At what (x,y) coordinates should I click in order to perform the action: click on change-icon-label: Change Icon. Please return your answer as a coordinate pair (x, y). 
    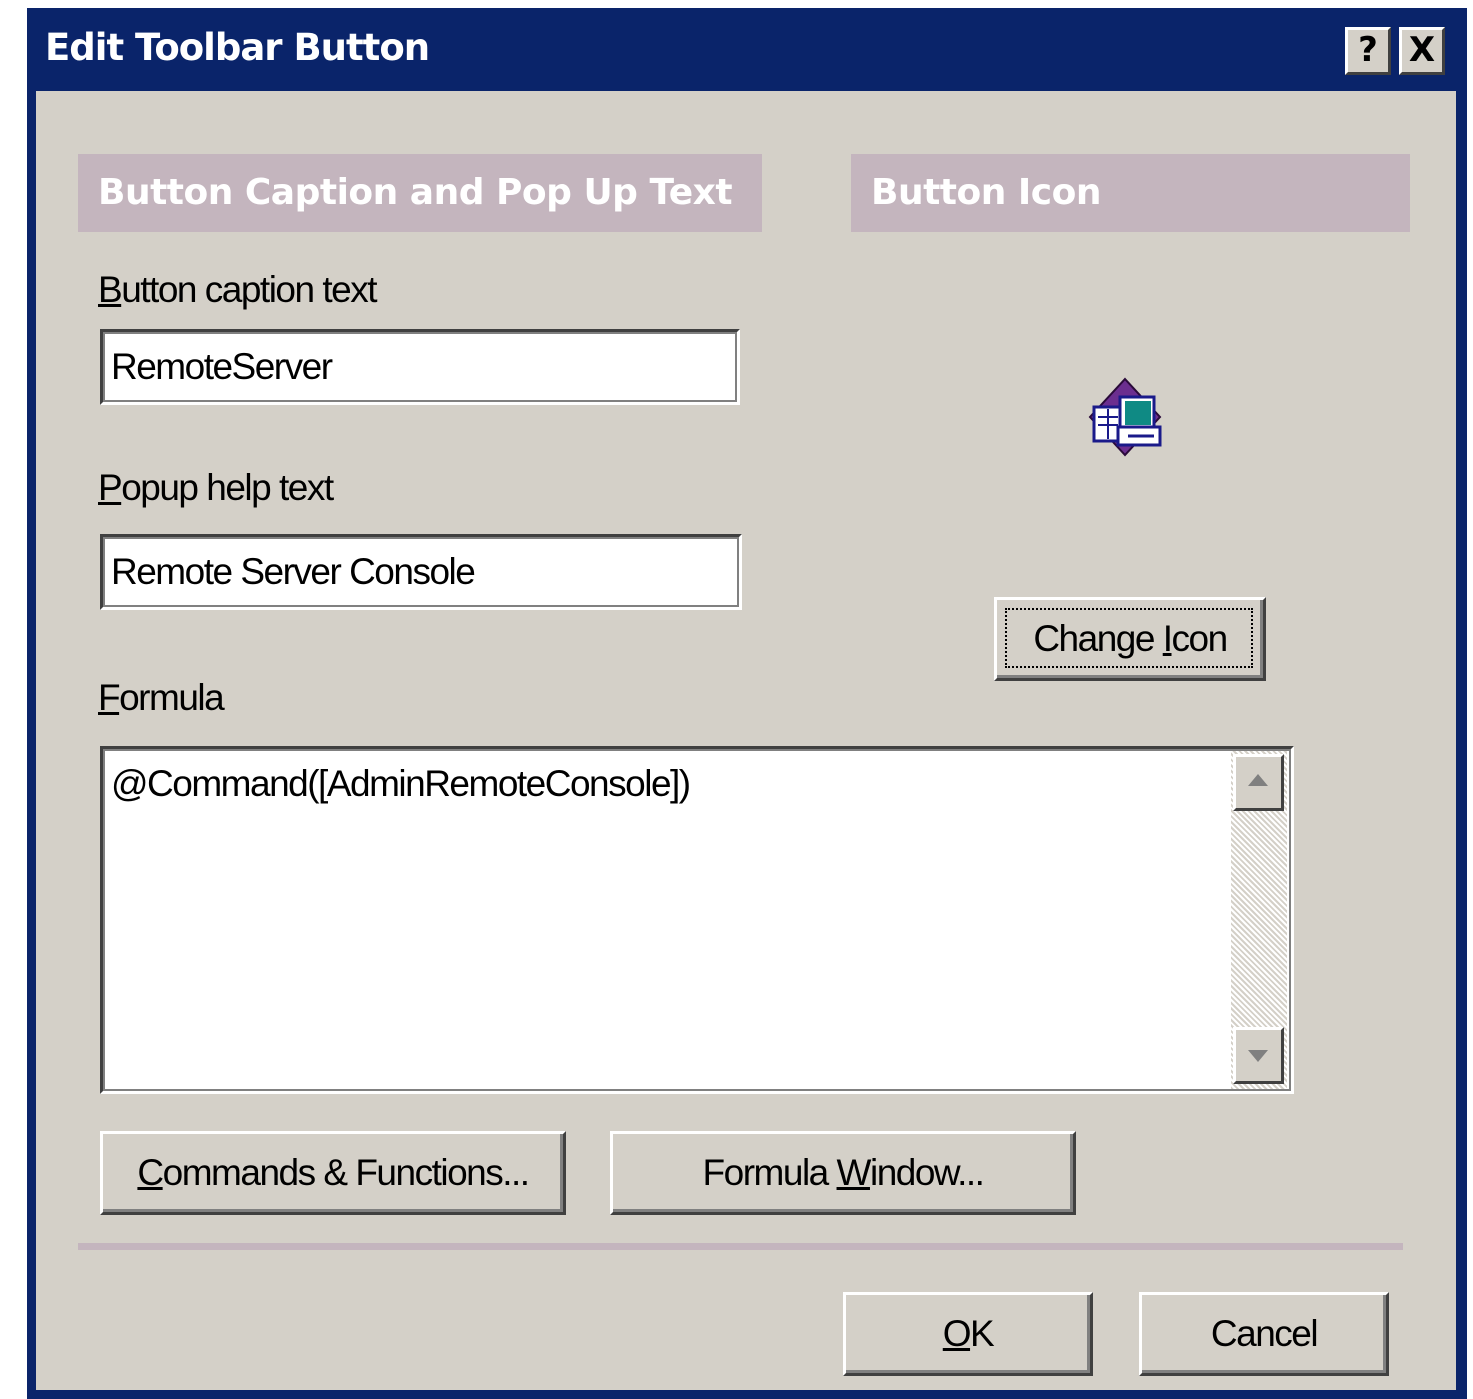
    Looking at the image, I should click on (1130, 638).